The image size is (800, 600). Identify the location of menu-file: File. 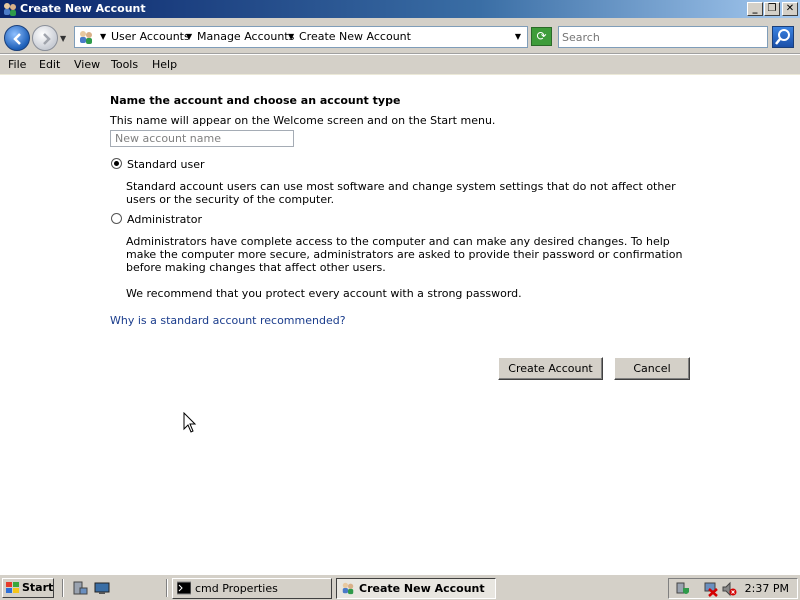
(17, 64).